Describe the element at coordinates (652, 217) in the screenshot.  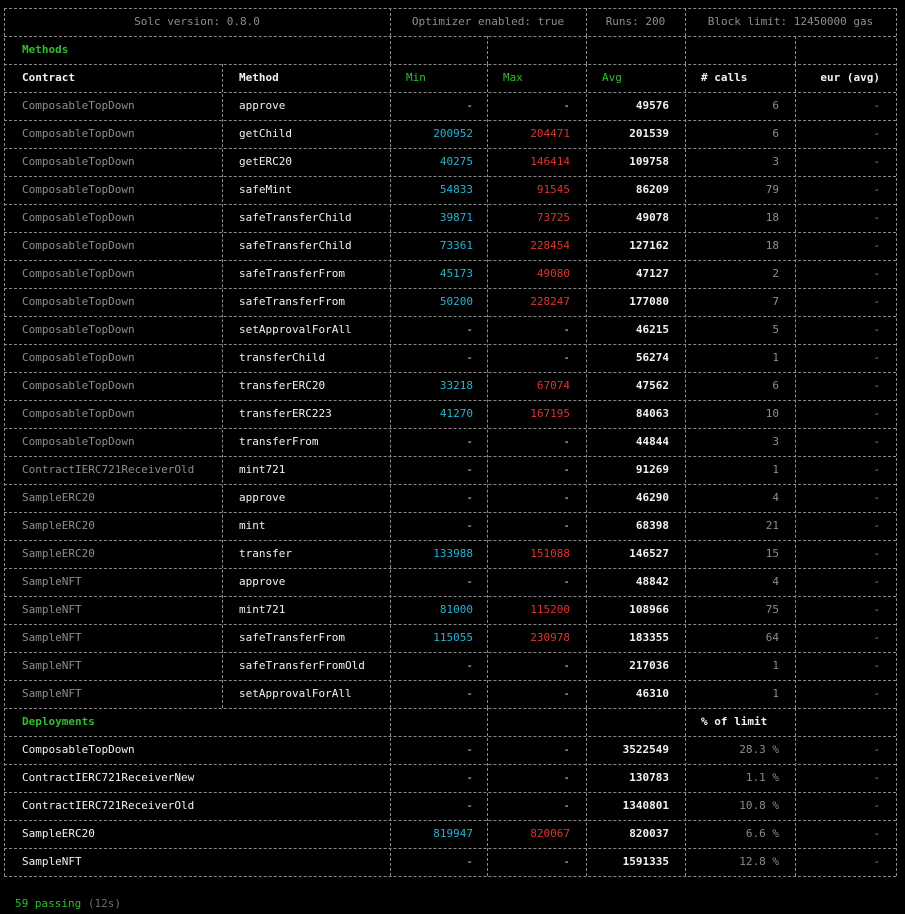
I see `cell-avg: 49078` at that location.